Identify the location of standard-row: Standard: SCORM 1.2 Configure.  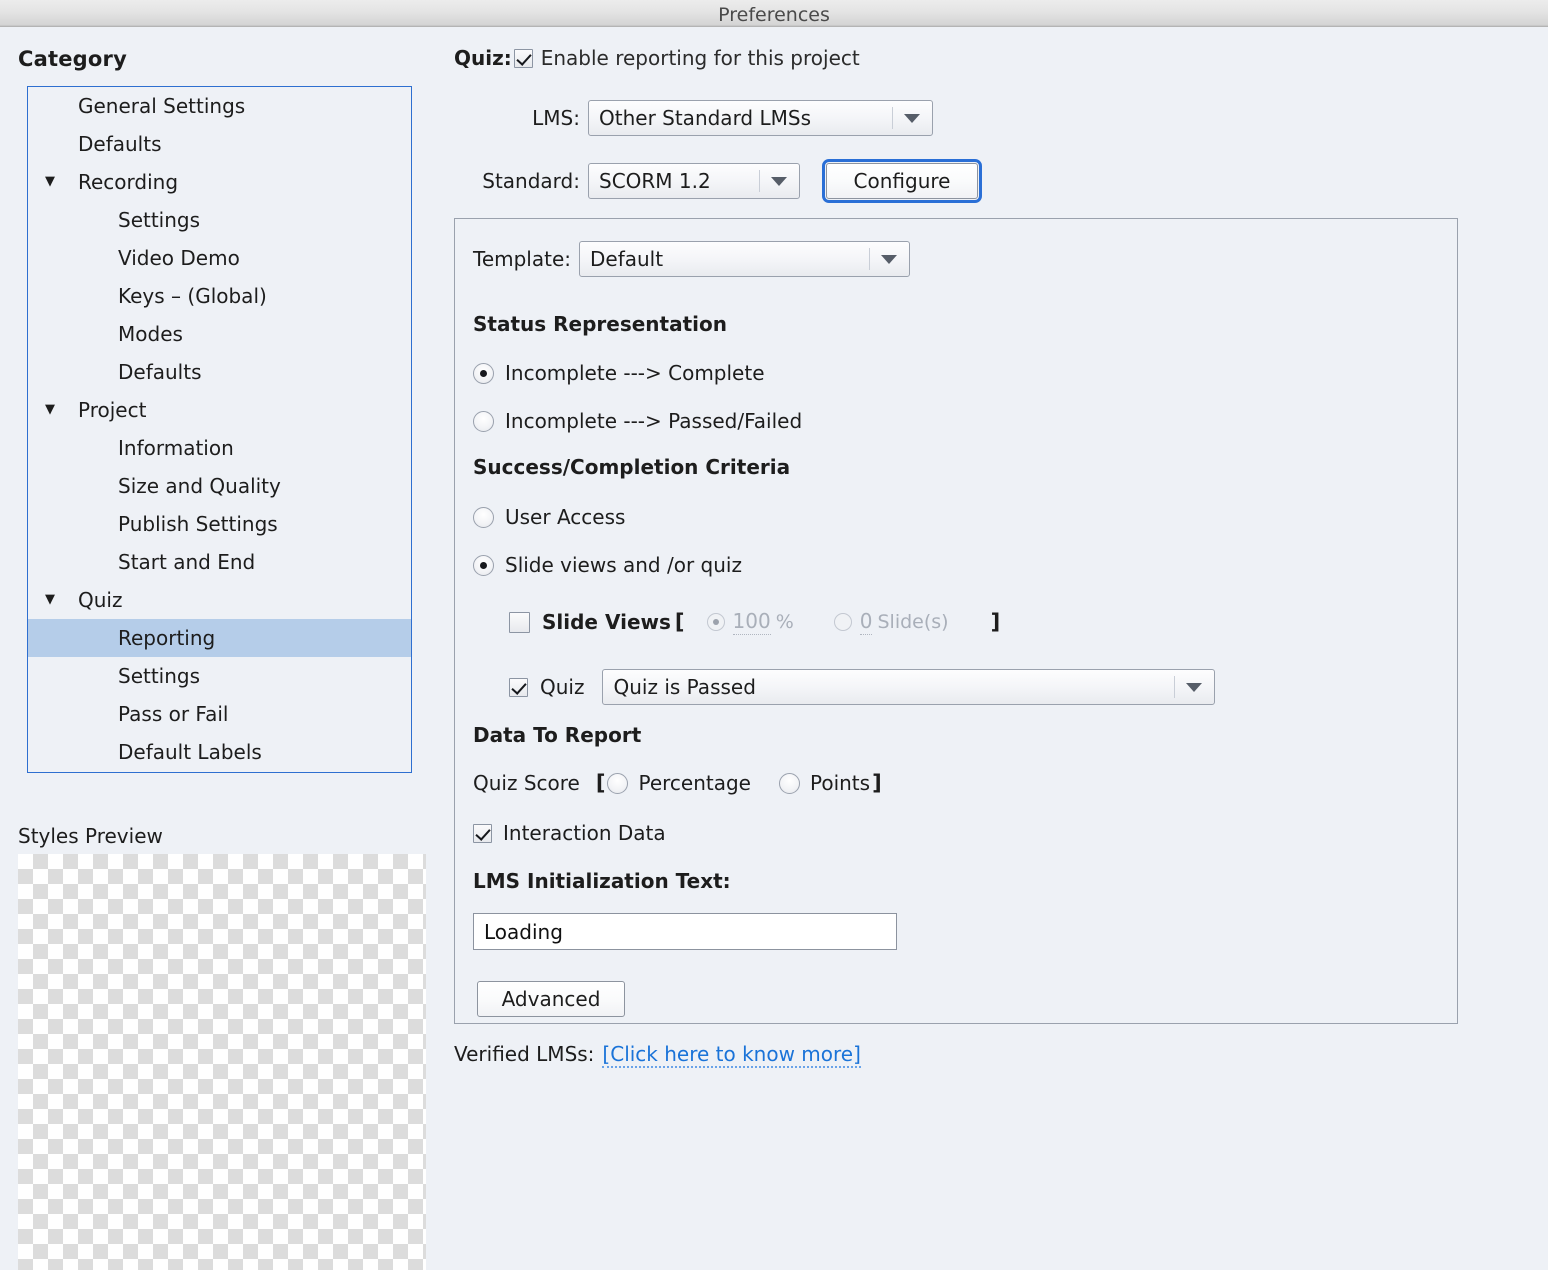
(718, 181).